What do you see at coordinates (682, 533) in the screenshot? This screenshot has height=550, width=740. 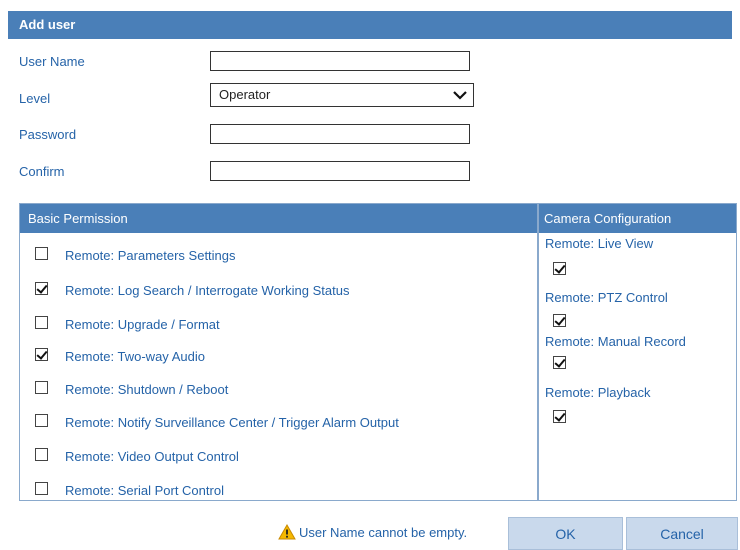 I see `cancel-button: Cancel` at bounding box center [682, 533].